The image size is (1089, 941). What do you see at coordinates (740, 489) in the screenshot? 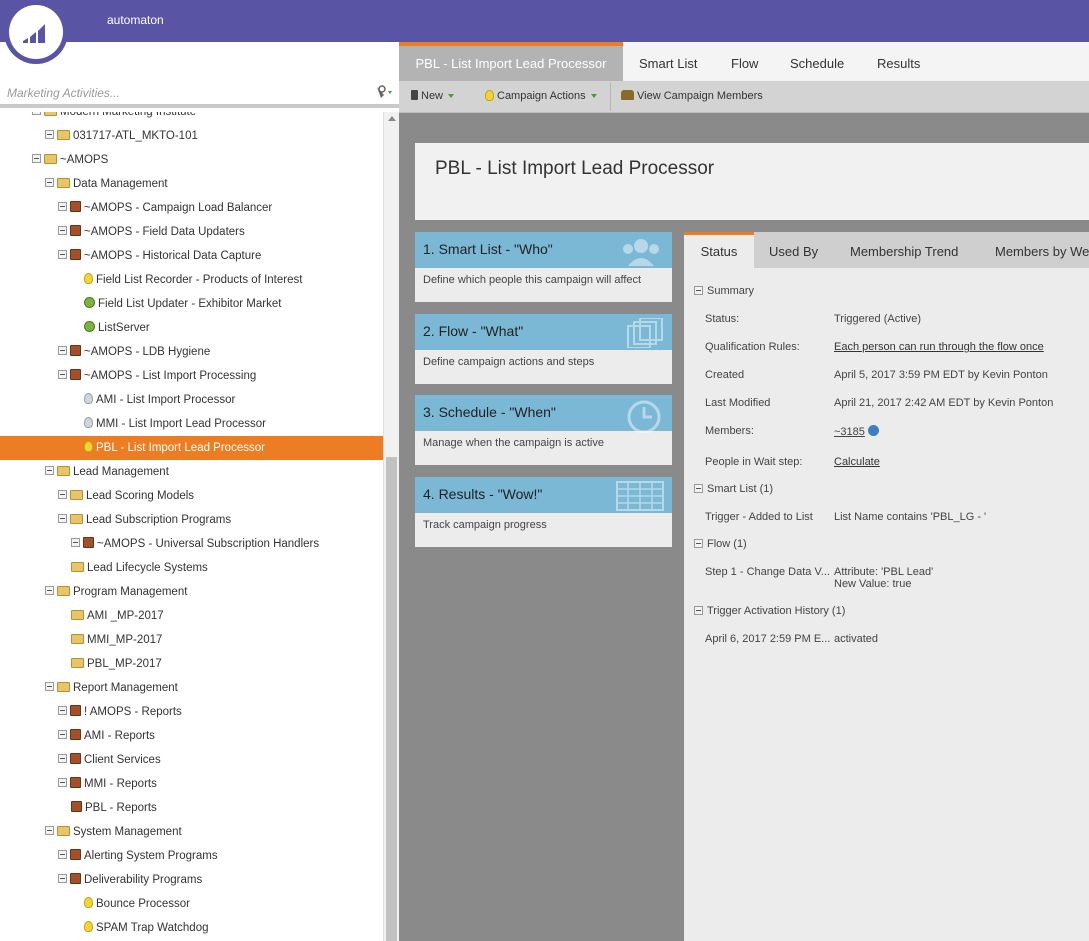
I see `smart-list-heading: Smart List (1)` at bounding box center [740, 489].